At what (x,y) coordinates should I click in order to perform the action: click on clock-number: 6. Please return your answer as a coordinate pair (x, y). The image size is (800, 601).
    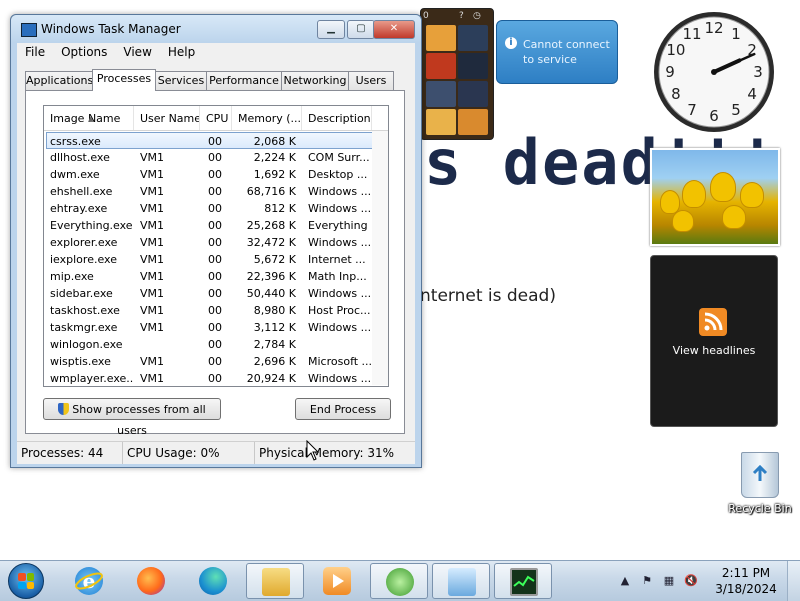
    Looking at the image, I should click on (714, 116).